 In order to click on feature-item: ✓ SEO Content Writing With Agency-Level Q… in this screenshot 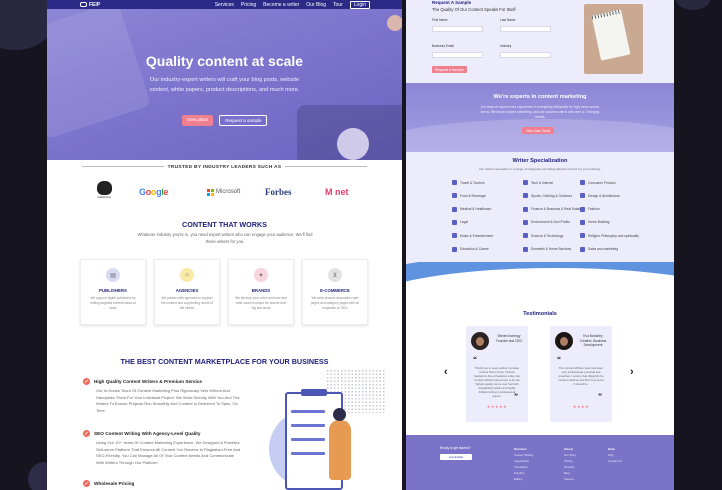, I will do `click(163, 448)`.